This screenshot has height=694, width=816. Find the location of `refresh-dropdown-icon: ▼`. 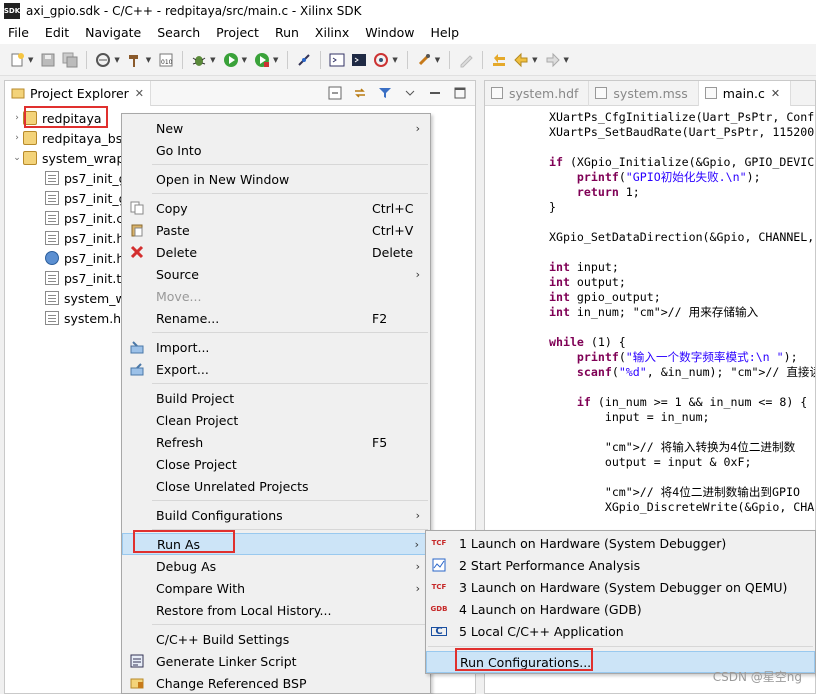

refresh-dropdown-icon: ▼ is located at coordinates (394, 60).